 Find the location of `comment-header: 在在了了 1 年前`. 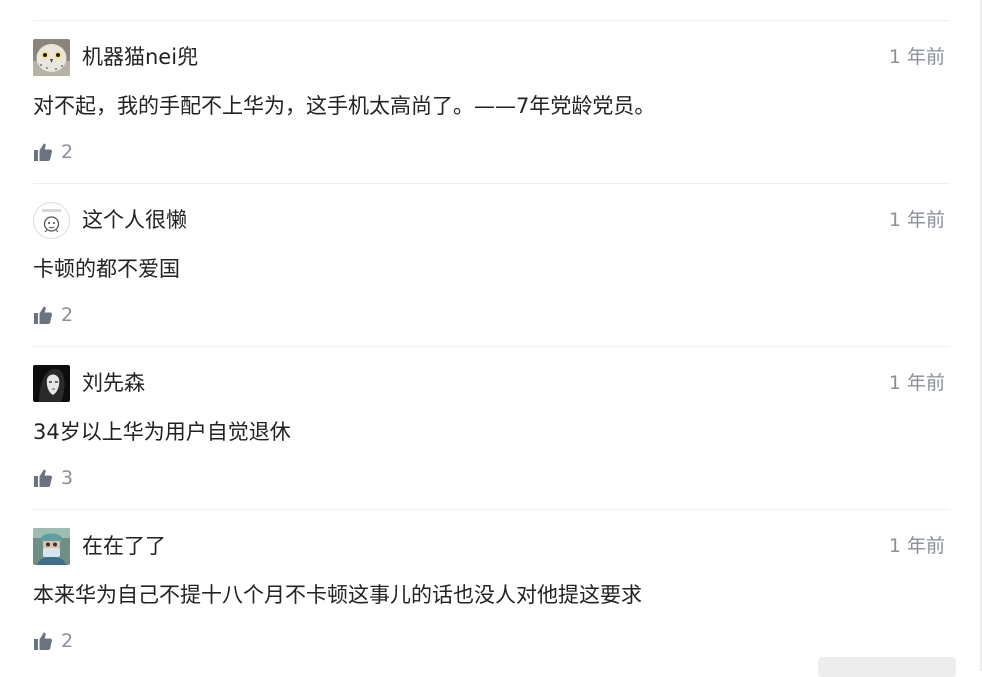

comment-header: 在在了了 1 年前 is located at coordinates (491, 546).